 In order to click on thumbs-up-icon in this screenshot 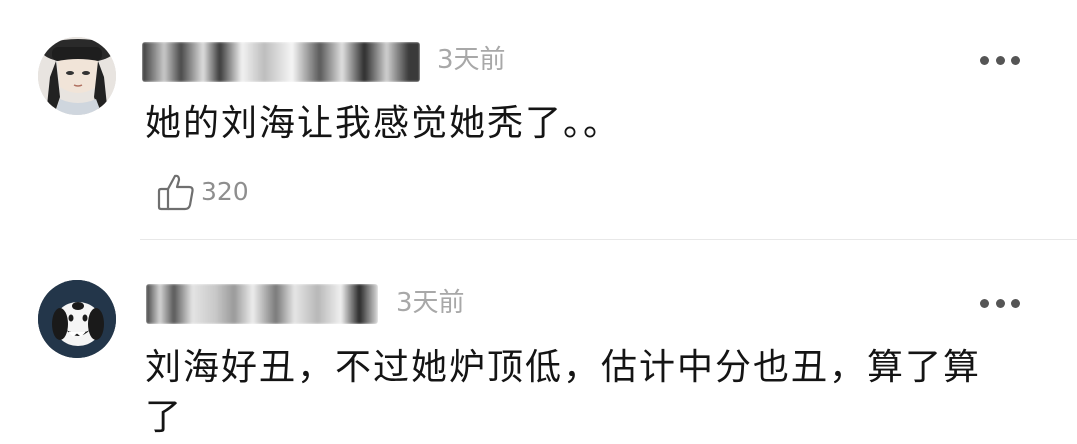, I will do `click(175, 192)`.